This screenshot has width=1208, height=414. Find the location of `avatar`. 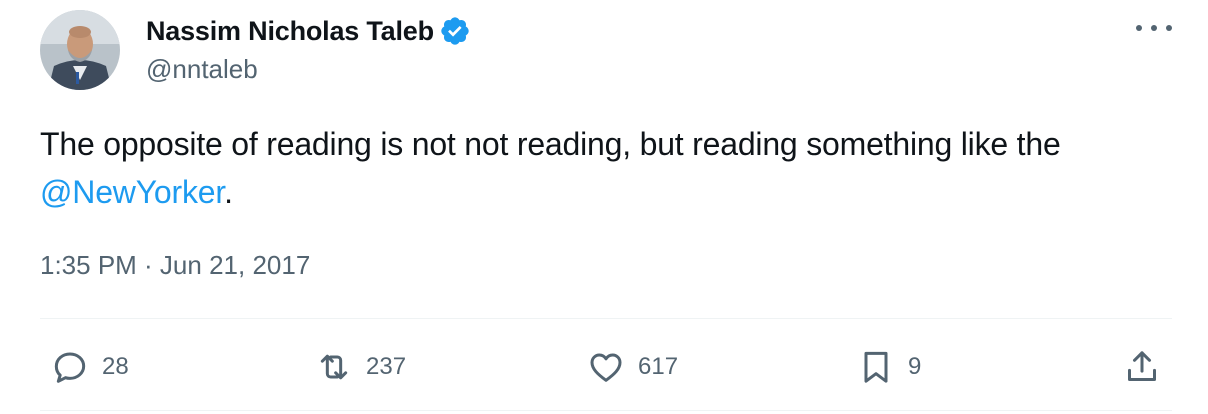

avatar is located at coordinates (80, 50).